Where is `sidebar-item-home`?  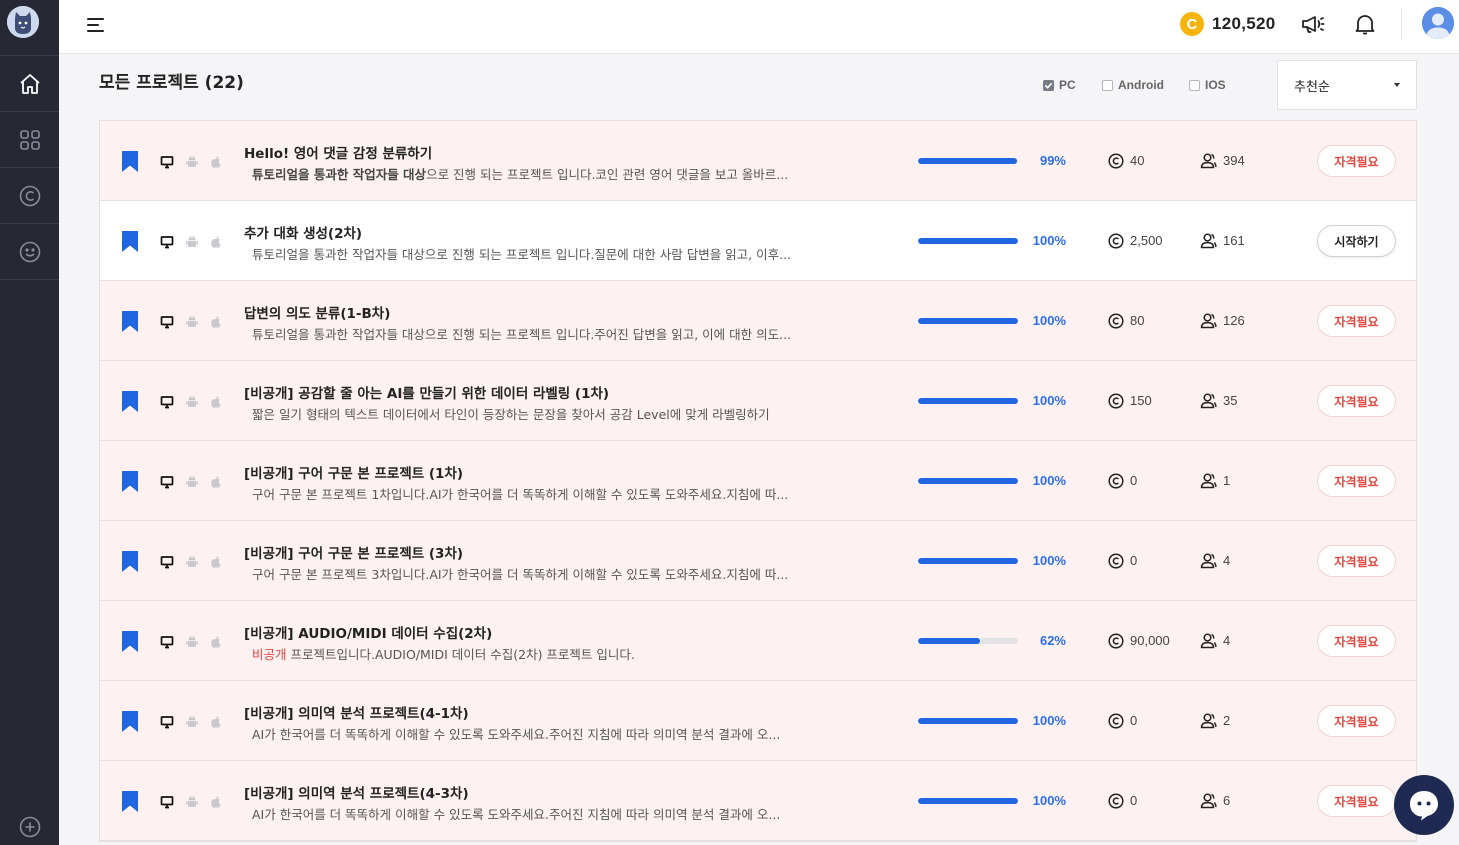 sidebar-item-home is located at coordinates (29, 84).